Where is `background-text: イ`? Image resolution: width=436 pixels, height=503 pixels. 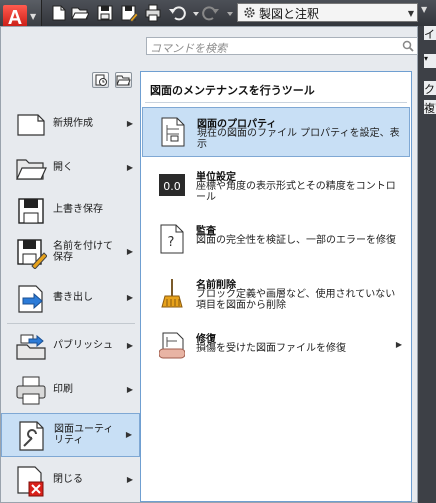
background-text: イ is located at coordinates (430, 33).